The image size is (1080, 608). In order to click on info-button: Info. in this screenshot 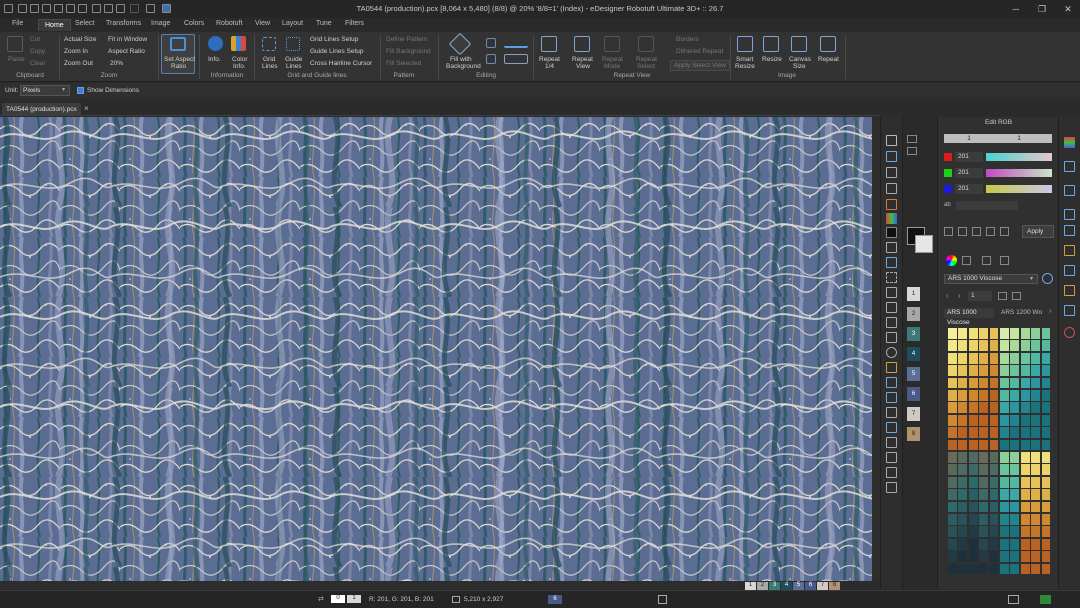, I will do `click(214, 59)`.